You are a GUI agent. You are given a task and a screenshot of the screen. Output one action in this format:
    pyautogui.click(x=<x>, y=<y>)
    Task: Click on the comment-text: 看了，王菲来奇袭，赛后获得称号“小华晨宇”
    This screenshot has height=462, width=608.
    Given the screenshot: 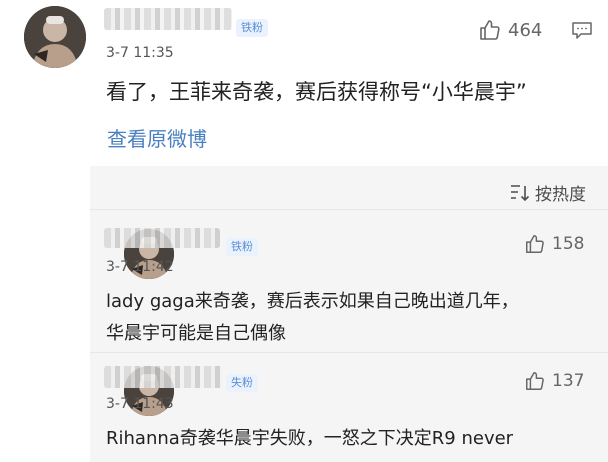 What is the action you would take?
    pyautogui.click(x=316, y=92)
    